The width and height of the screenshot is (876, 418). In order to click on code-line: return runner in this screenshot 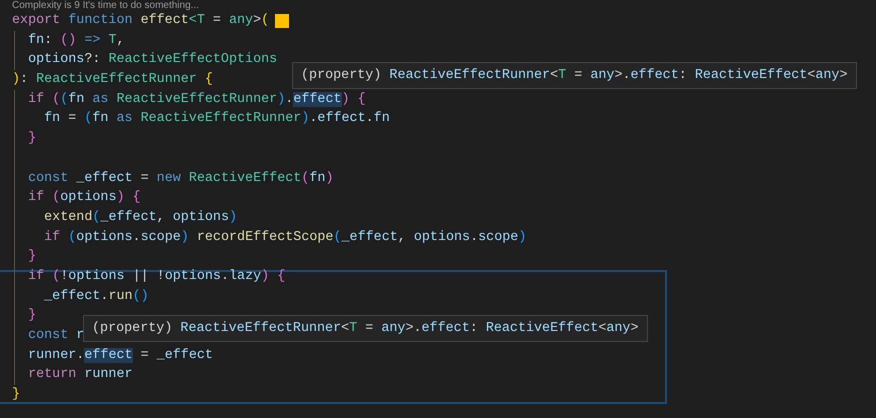, I will do `click(80, 375)`.